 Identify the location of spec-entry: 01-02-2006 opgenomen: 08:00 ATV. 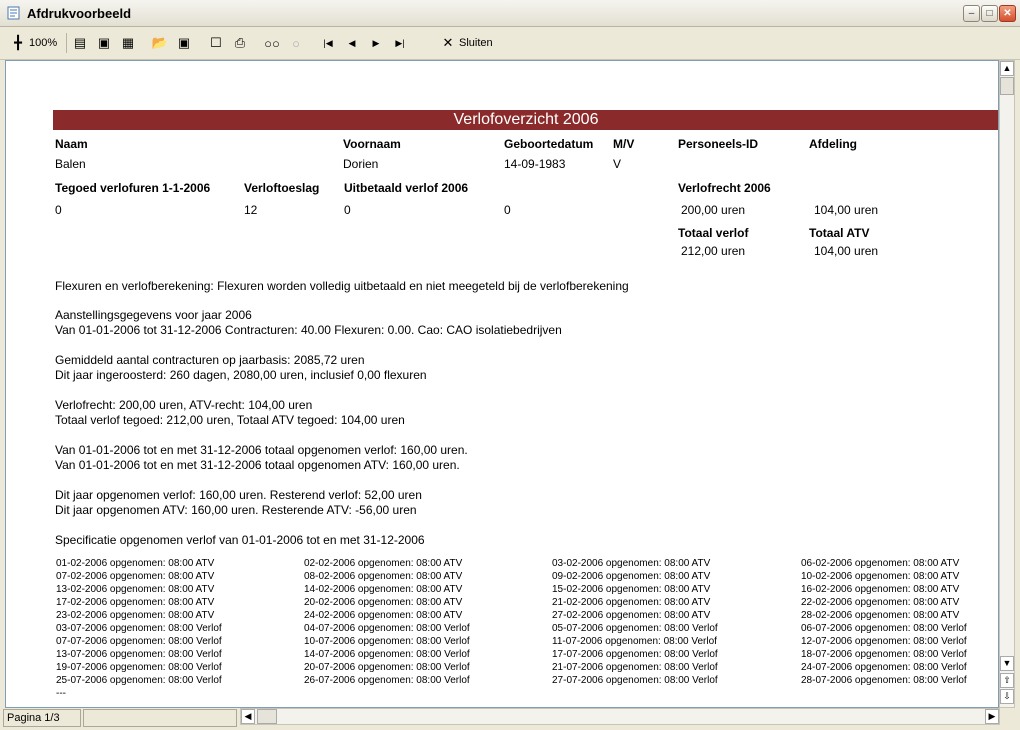
(135, 563).